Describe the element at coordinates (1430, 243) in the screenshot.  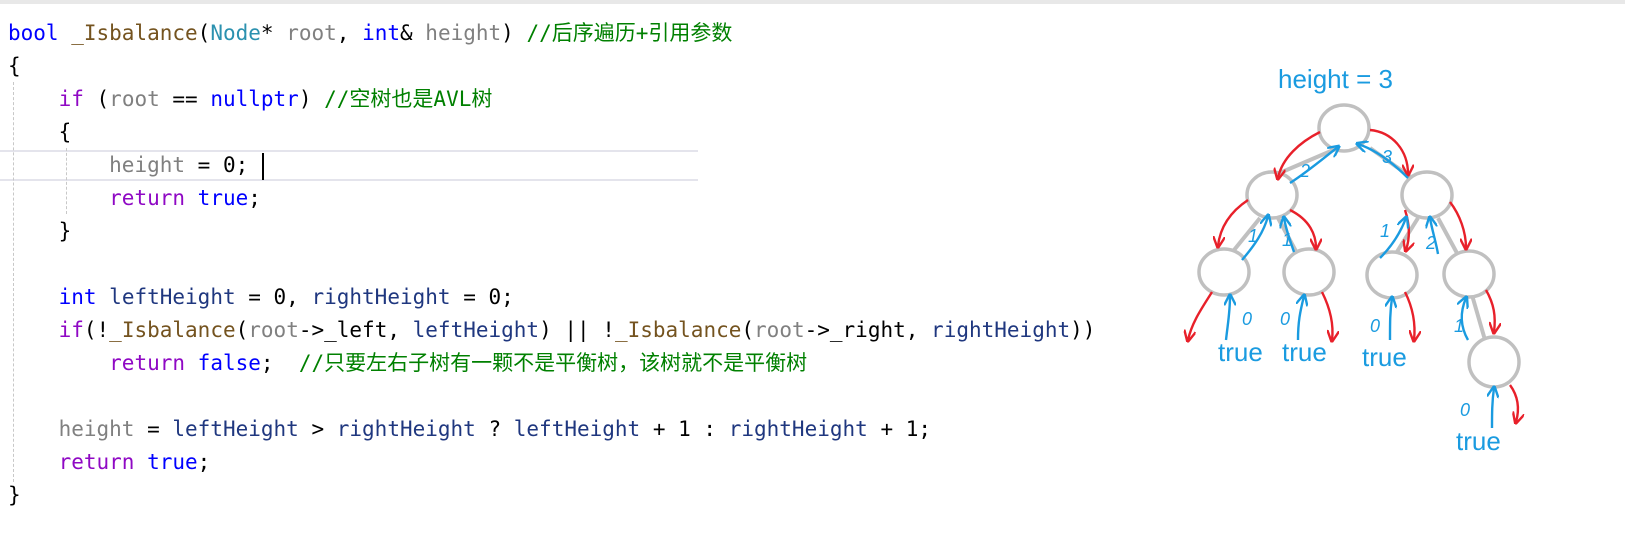
I see `edge-number: 2` at that location.